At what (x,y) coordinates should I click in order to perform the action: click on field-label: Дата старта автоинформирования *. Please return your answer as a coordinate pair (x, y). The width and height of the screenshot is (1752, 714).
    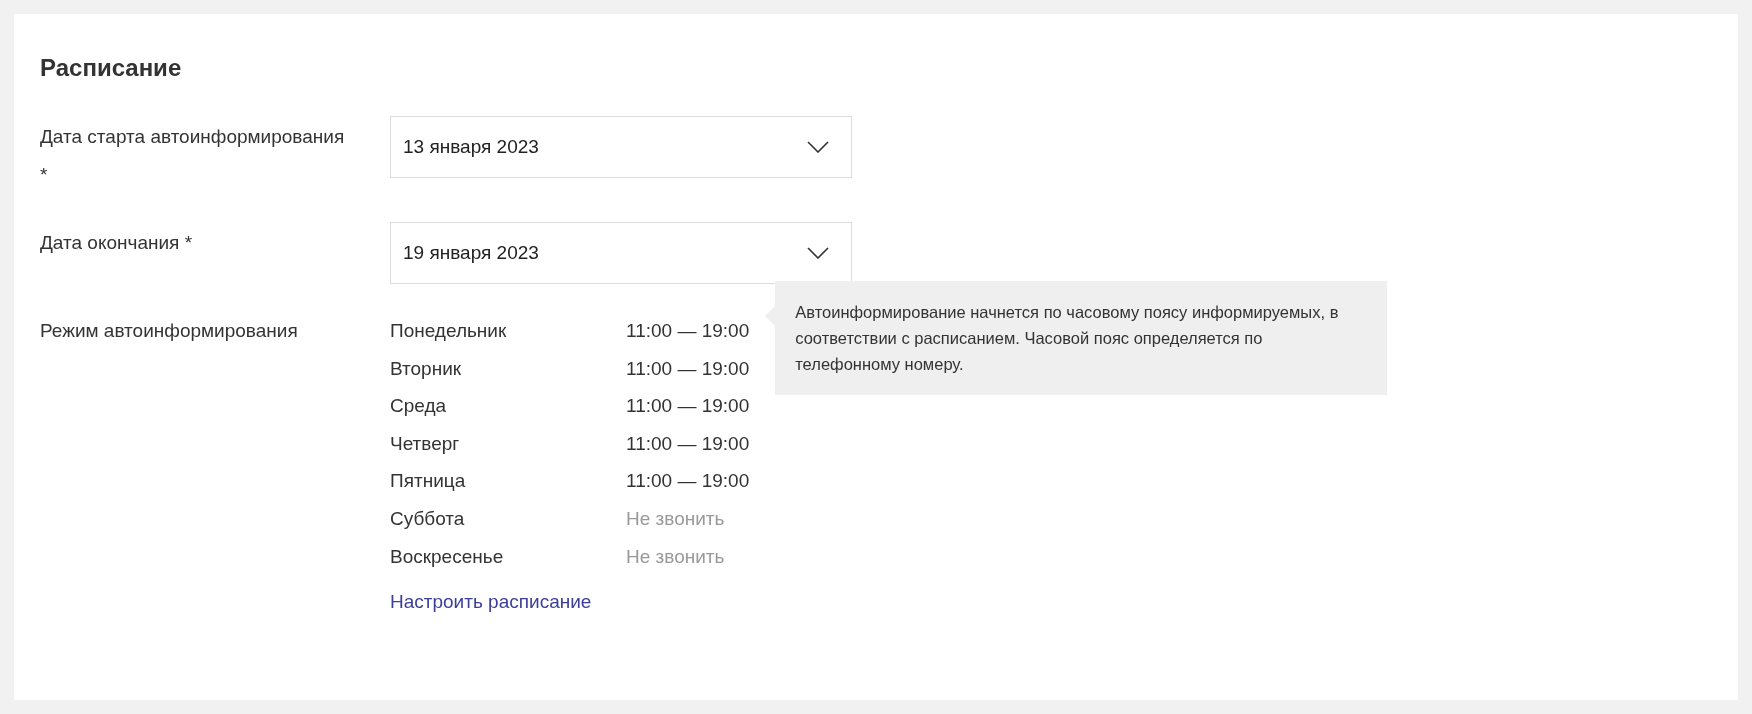
    Looking at the image, I should click on (193, 156).